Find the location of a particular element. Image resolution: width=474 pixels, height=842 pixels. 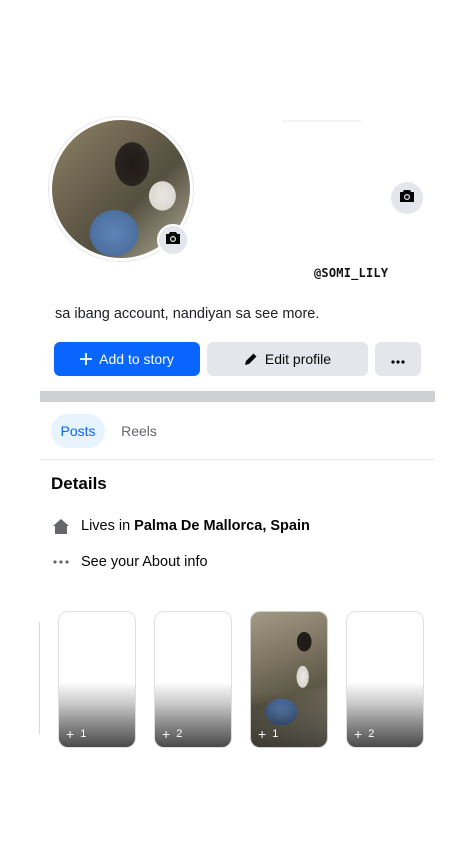

profile-bio: sa ibang account, nandiyan sa see more. is located at coordinates (187, 314).